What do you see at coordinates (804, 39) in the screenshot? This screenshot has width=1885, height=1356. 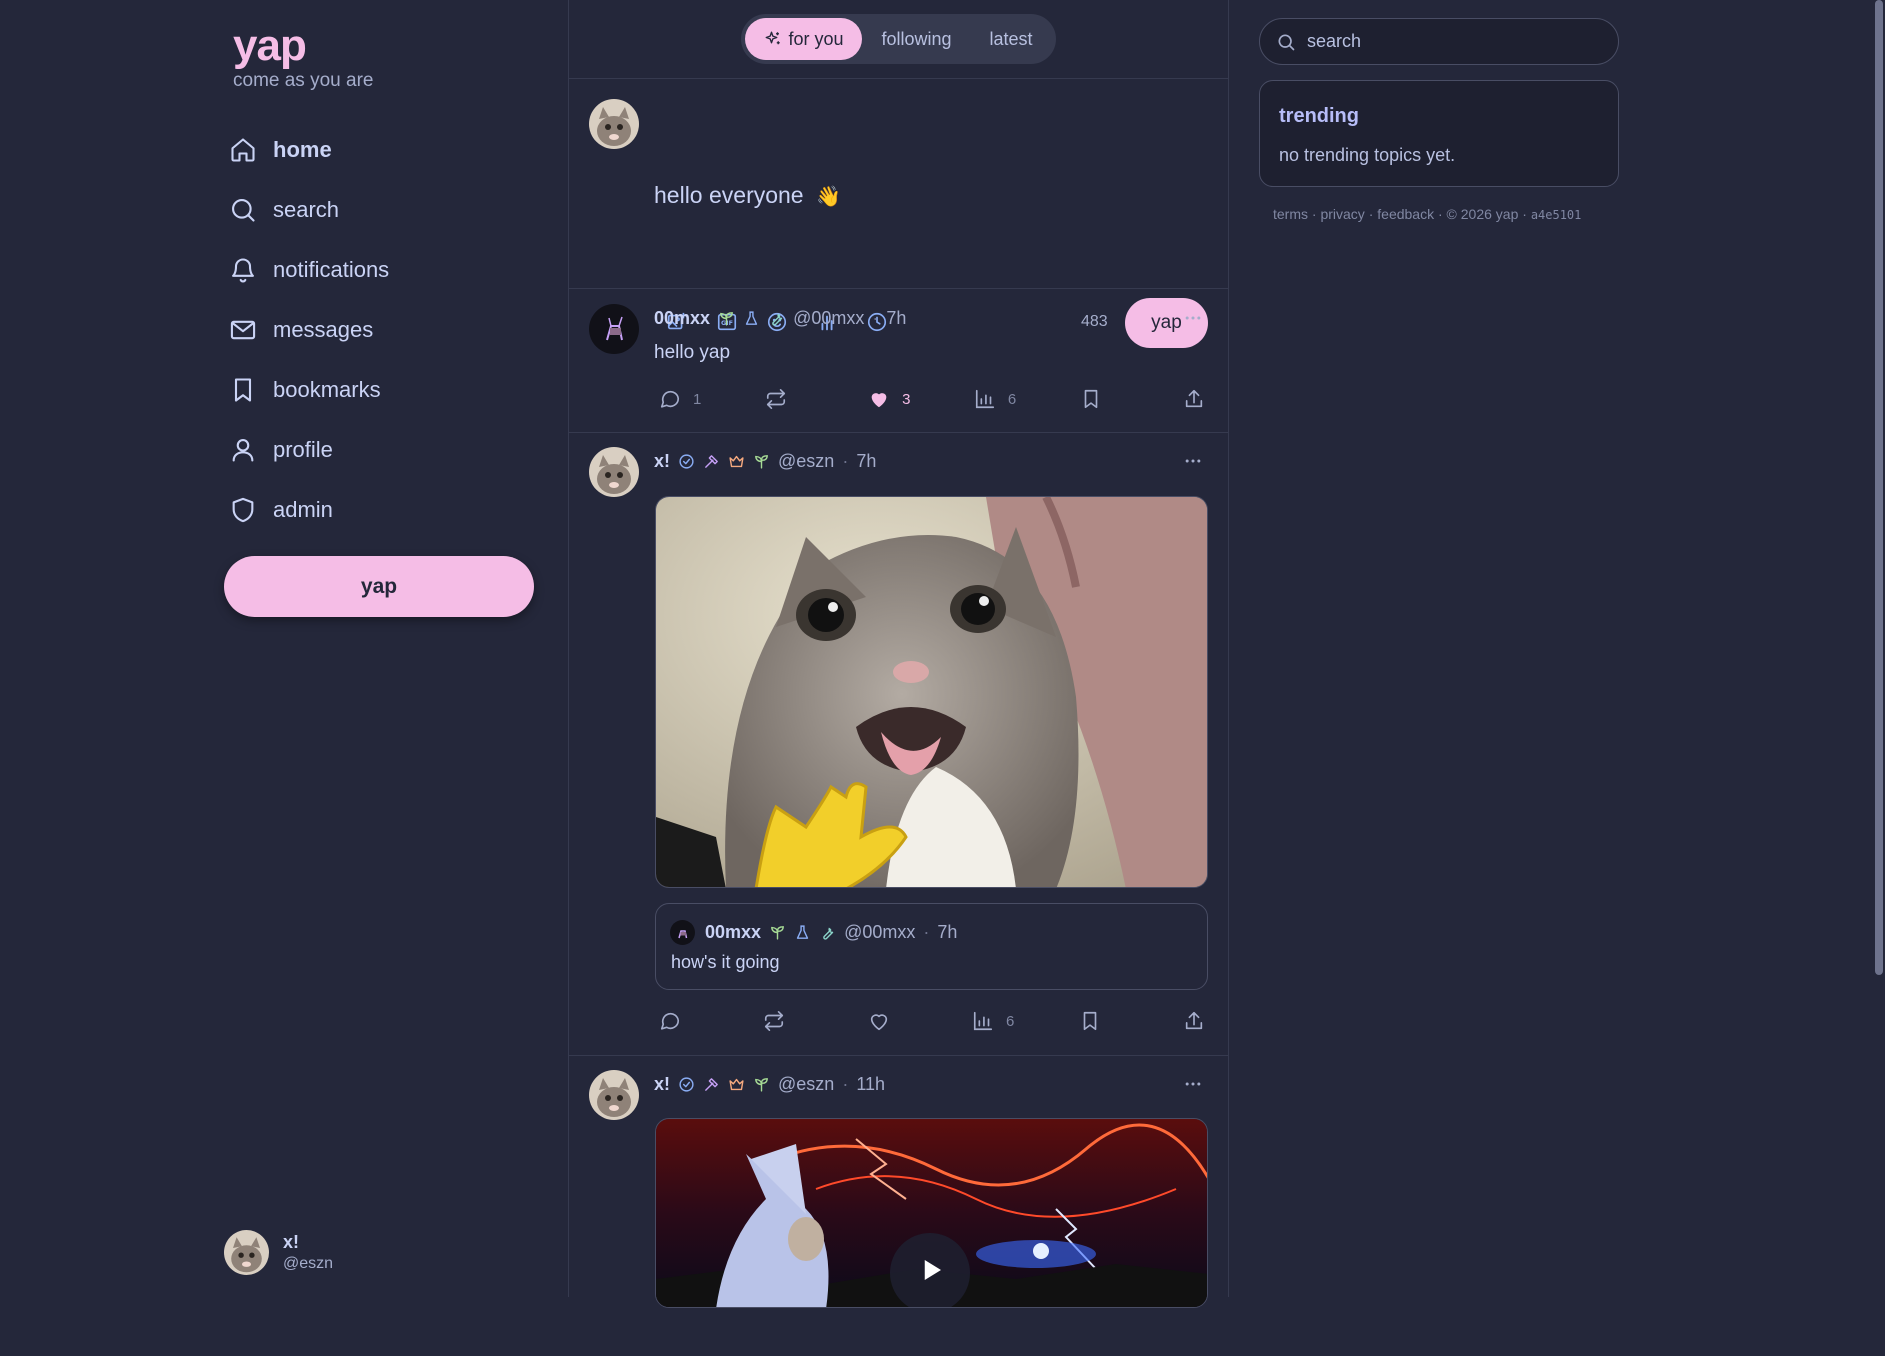 I see `tab-for-you: for you` at bounding box center [804, 39].